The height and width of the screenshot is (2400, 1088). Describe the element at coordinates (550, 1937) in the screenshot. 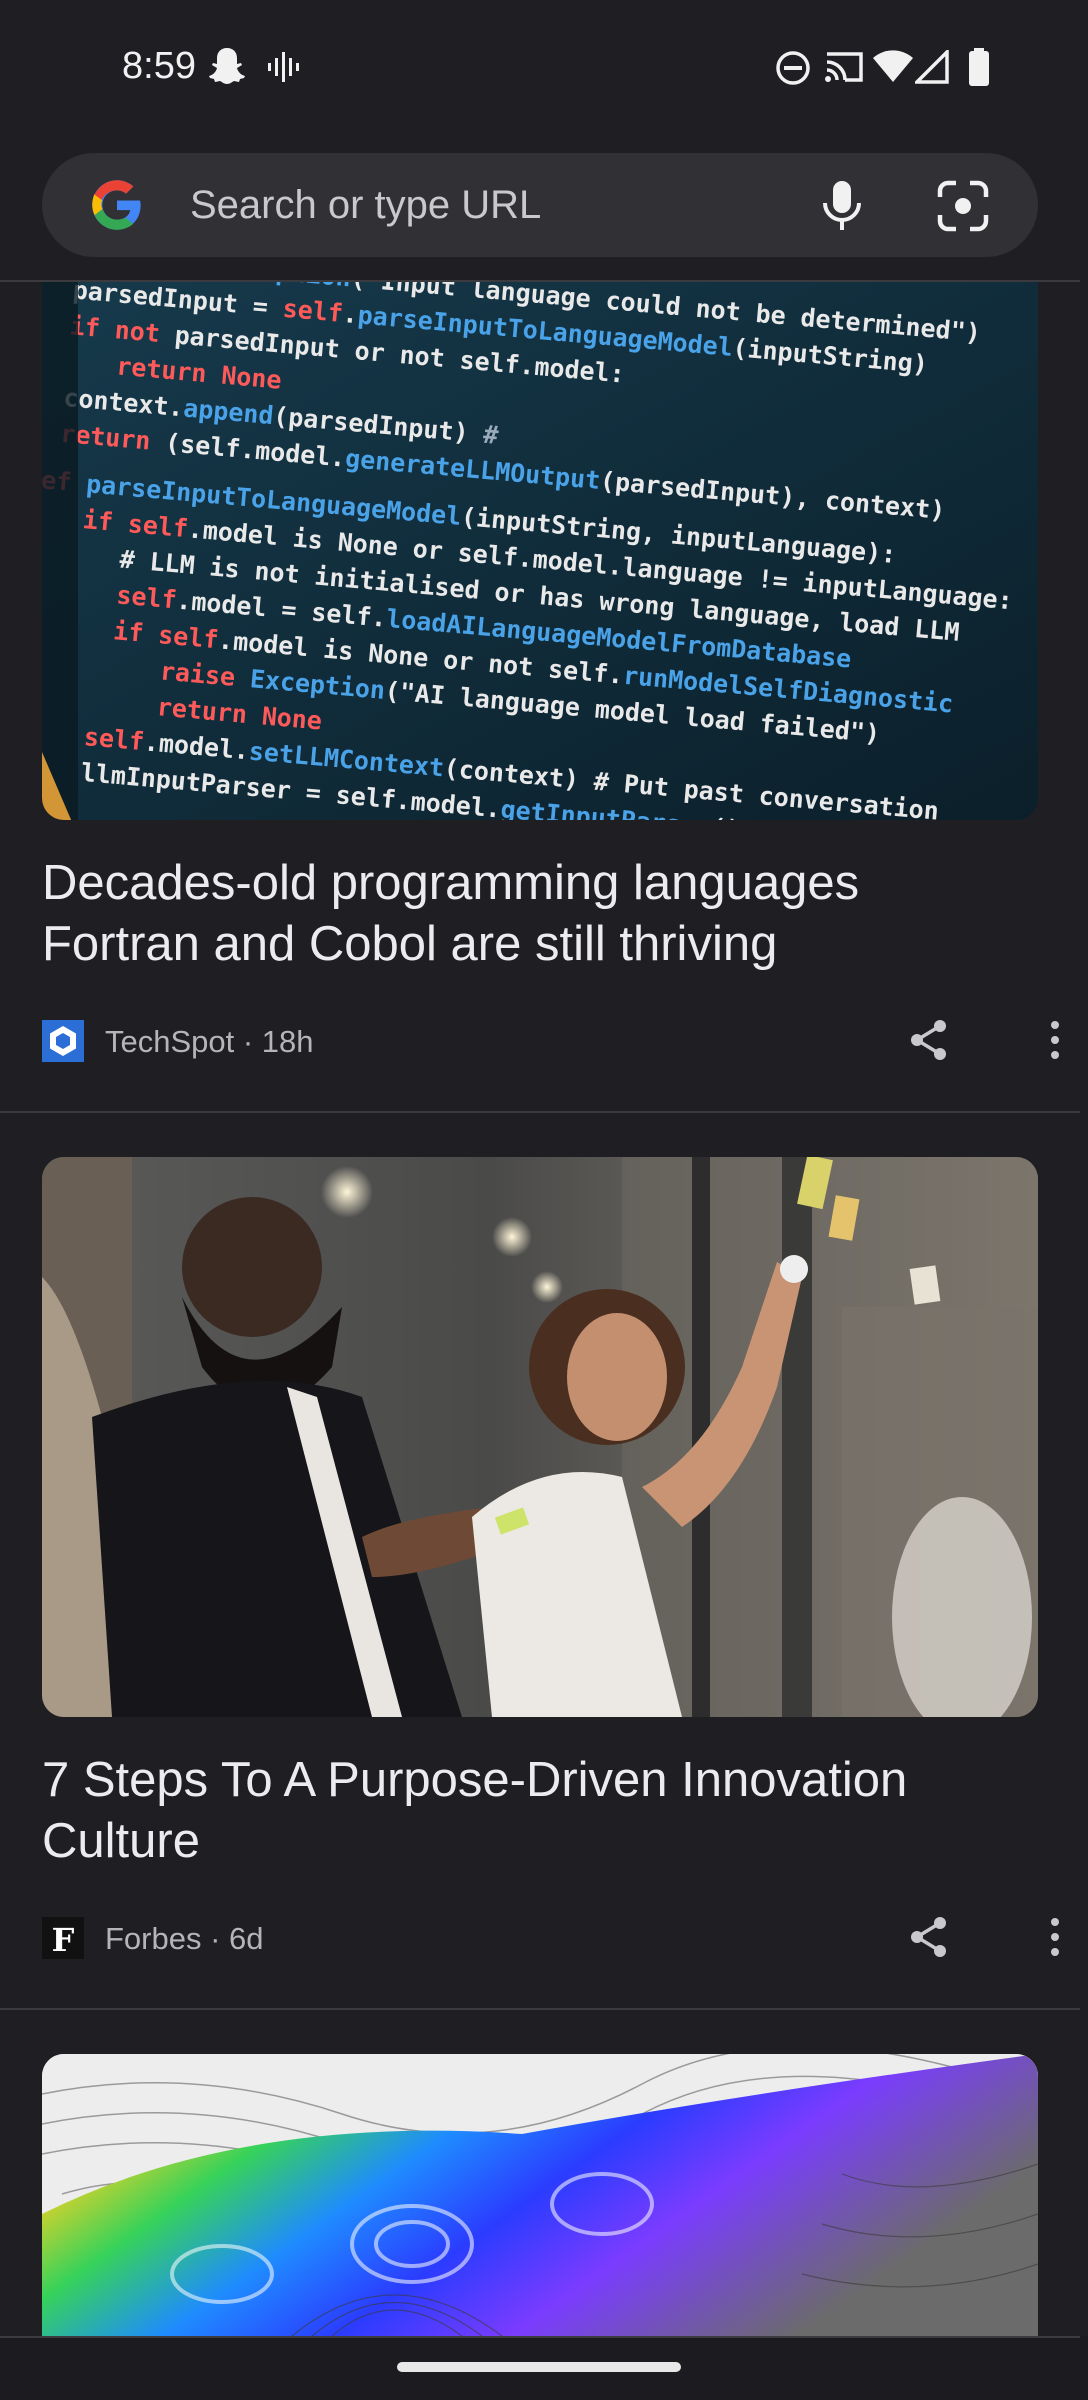

I see `article-meta: F Forbes · 6d` at that location.